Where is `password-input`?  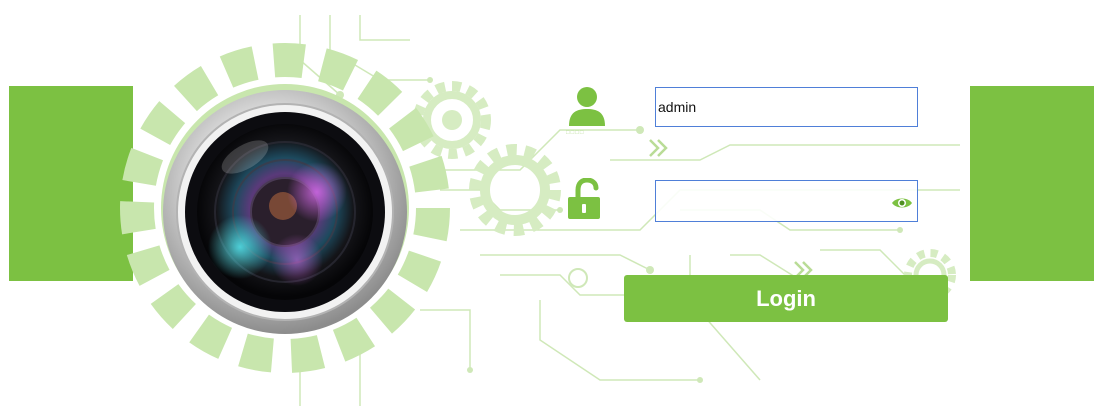 password-input is located at coordinates (786, 201).